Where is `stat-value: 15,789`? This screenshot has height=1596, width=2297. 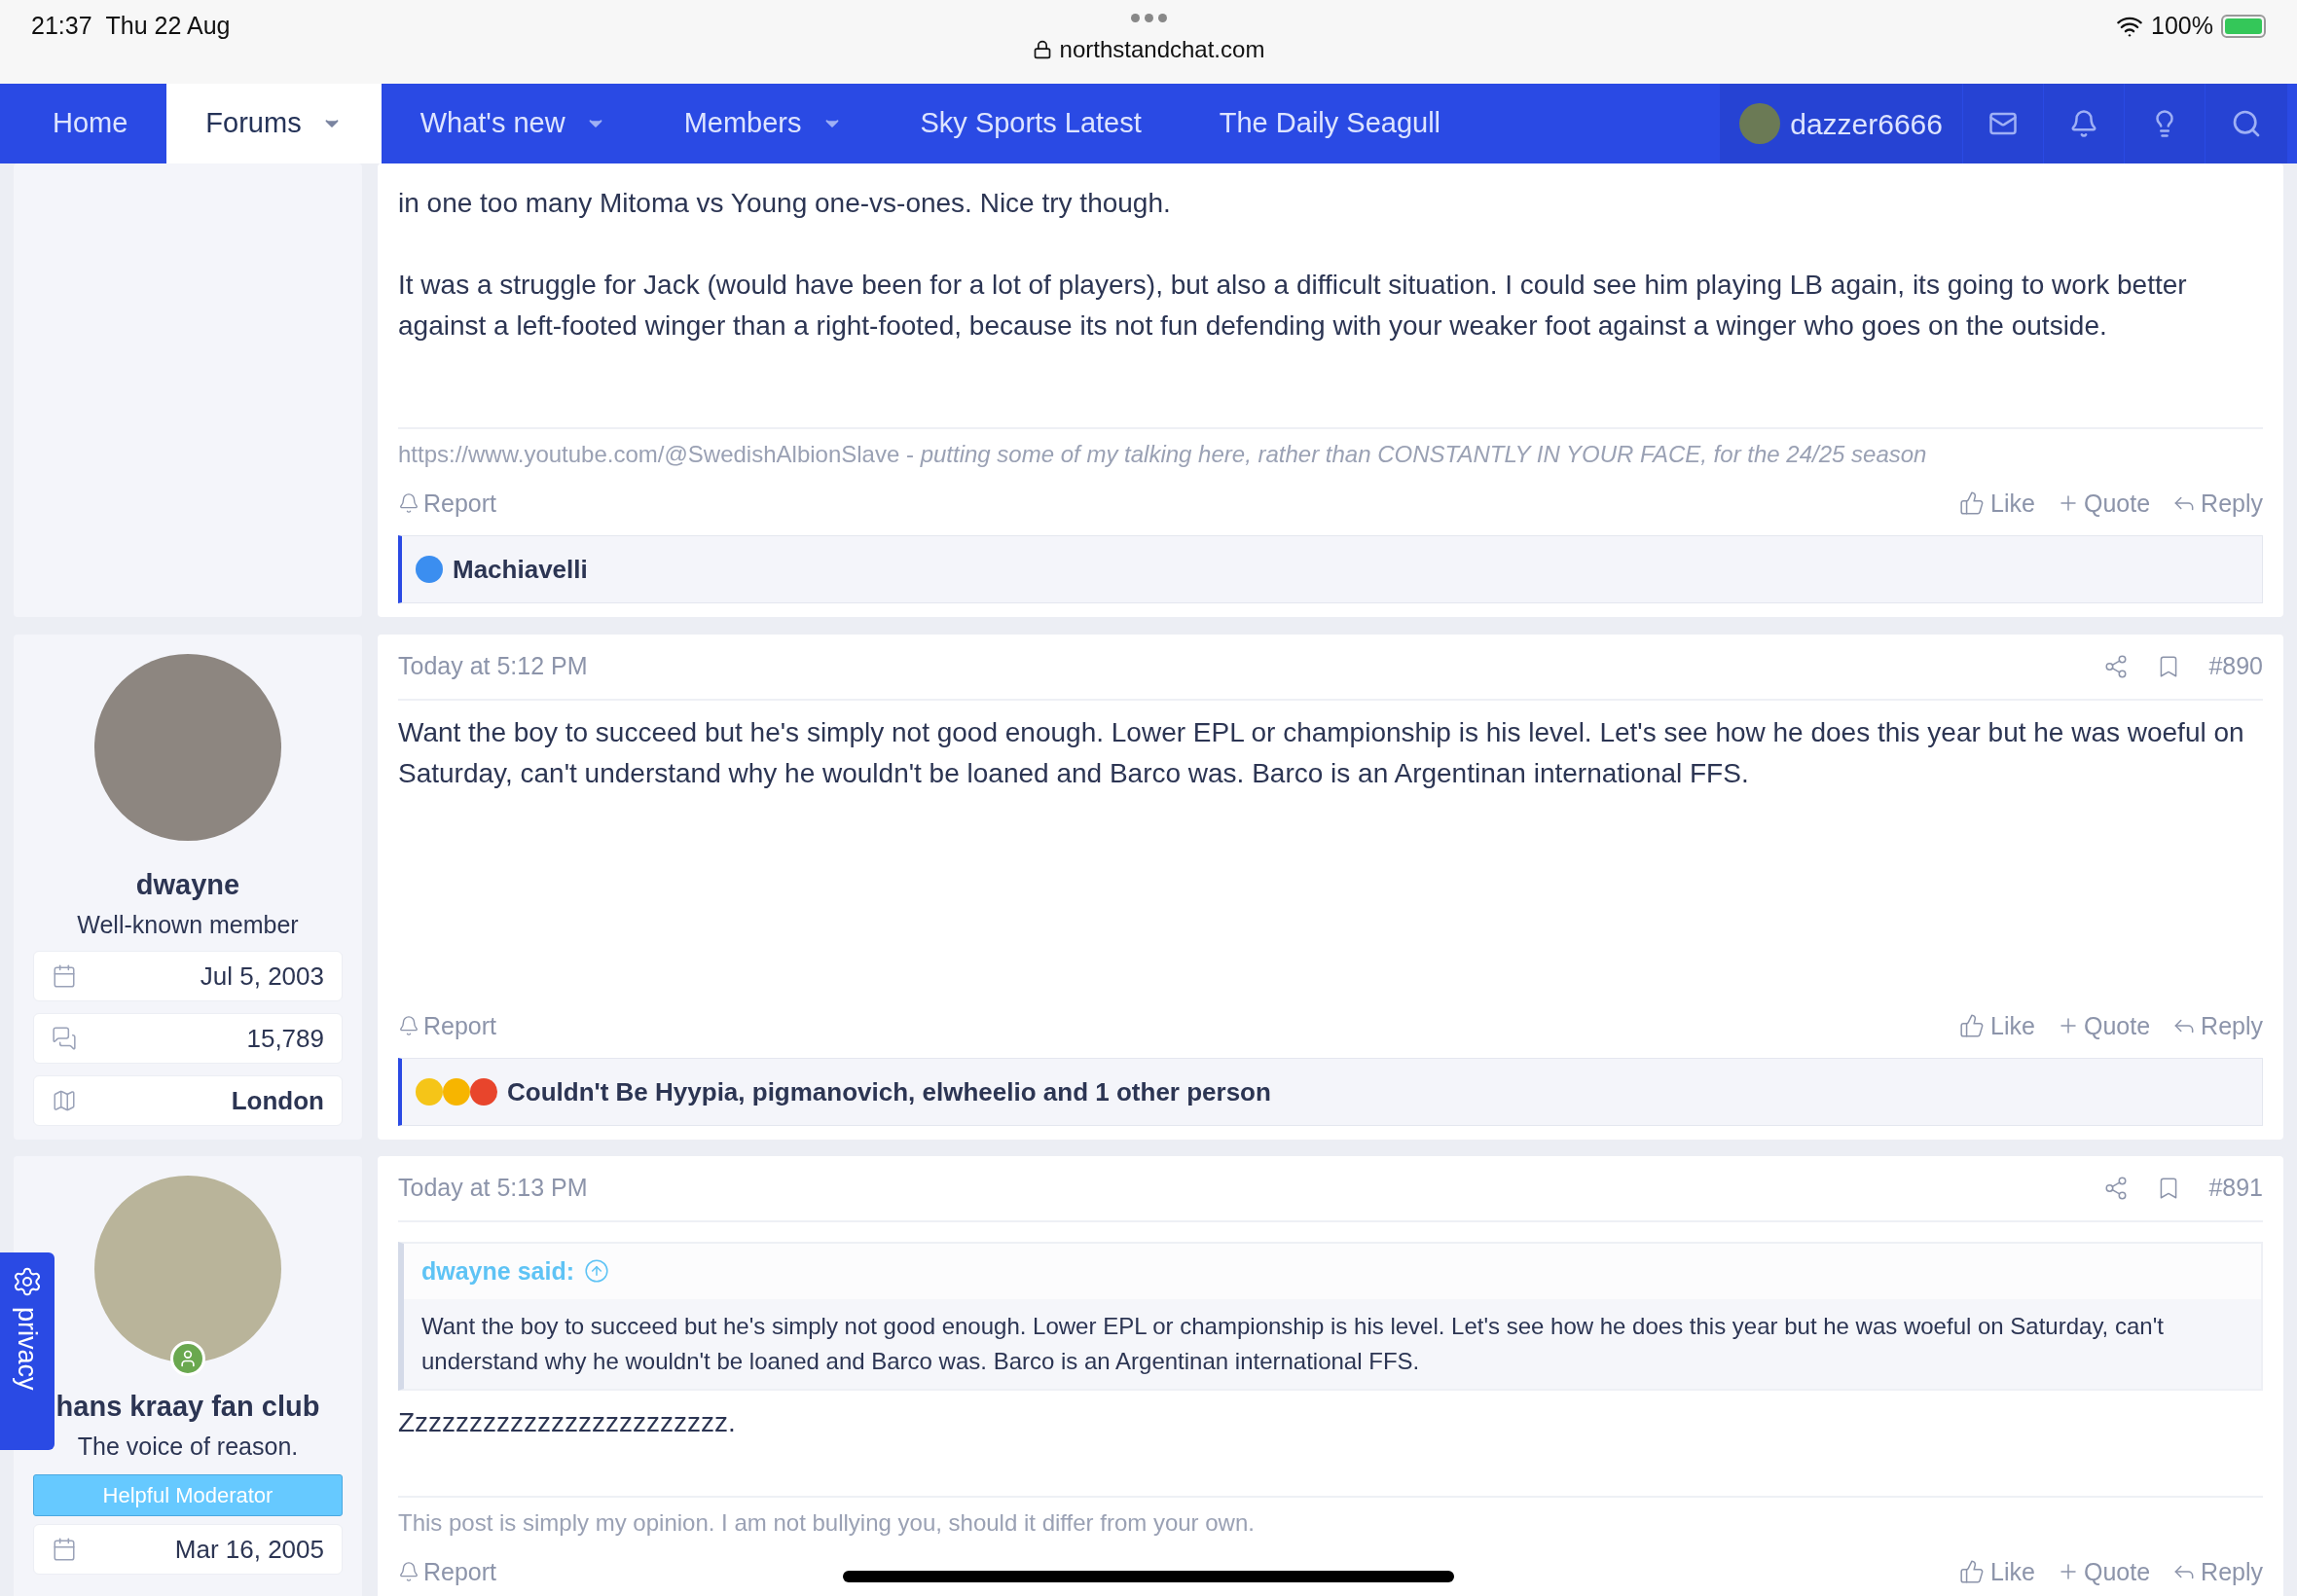 stat-value: 15,789 is located at coordinates (285, 1039).